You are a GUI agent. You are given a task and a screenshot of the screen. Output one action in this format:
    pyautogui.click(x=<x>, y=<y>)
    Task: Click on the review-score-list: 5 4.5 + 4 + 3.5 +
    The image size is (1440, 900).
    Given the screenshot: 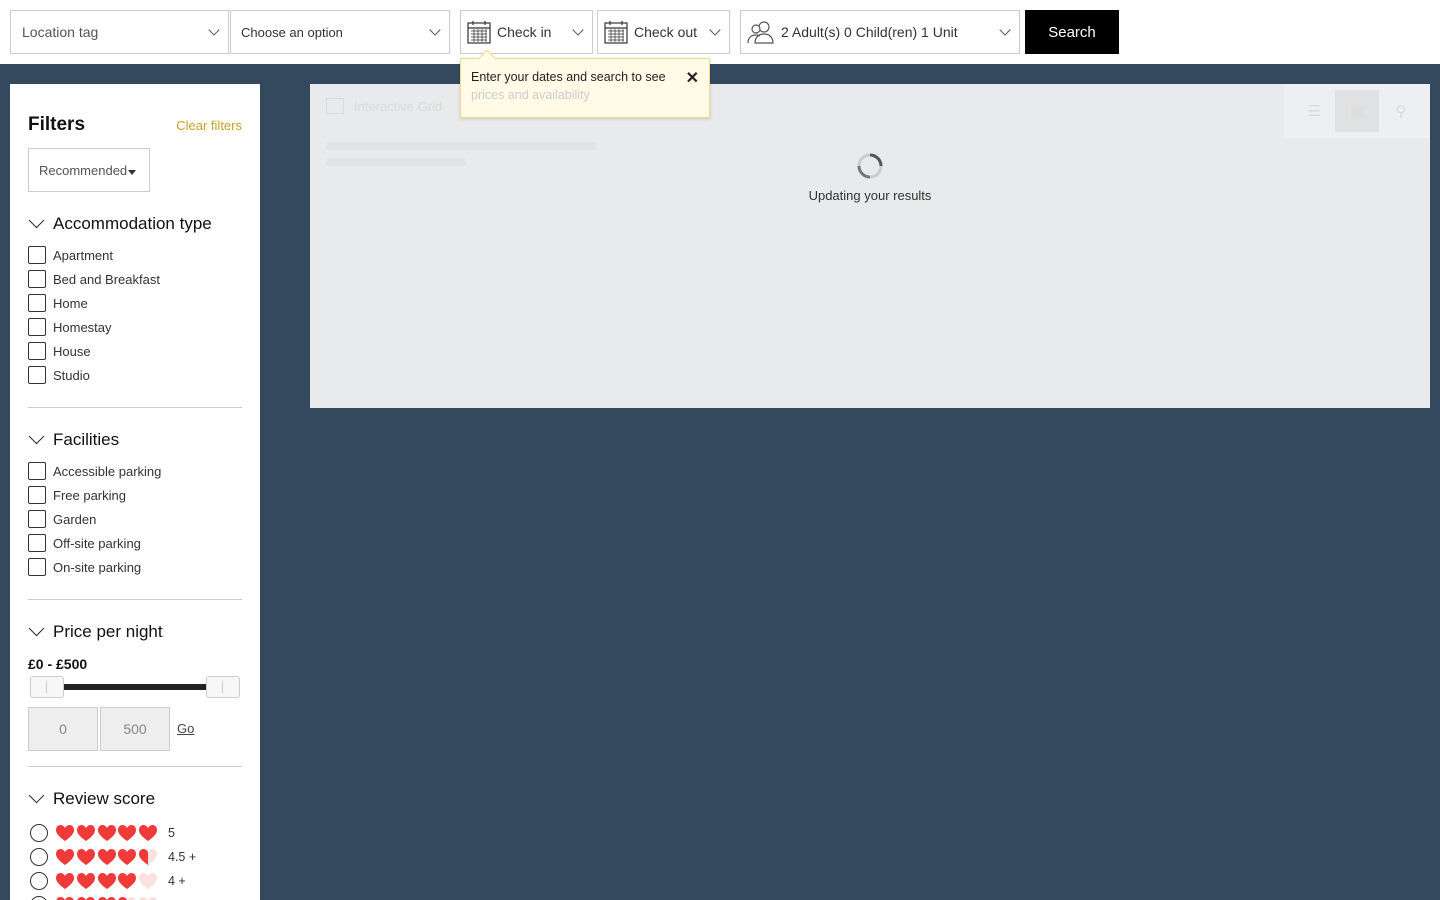 What is the action you would take?
    pyautogui.click(x=113, y=860)
    